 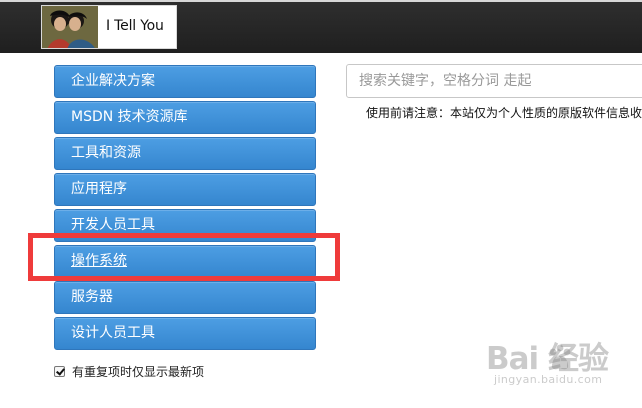 What do you see at coordinates (185, 189) in the screenshot?
I see `sidebar-item-applications: 应用程序` at bounding box center [185, 189].